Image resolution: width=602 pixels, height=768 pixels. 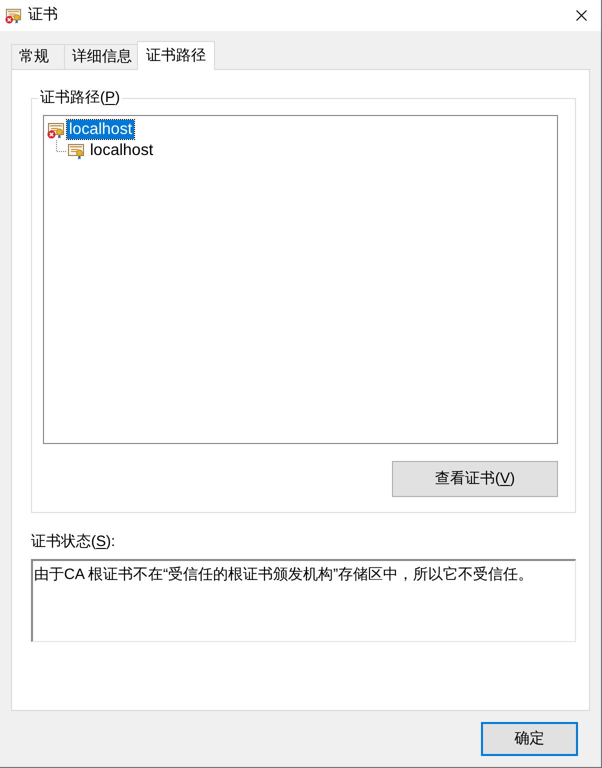 I want to click on close-icon, so click(x=581, y=15).